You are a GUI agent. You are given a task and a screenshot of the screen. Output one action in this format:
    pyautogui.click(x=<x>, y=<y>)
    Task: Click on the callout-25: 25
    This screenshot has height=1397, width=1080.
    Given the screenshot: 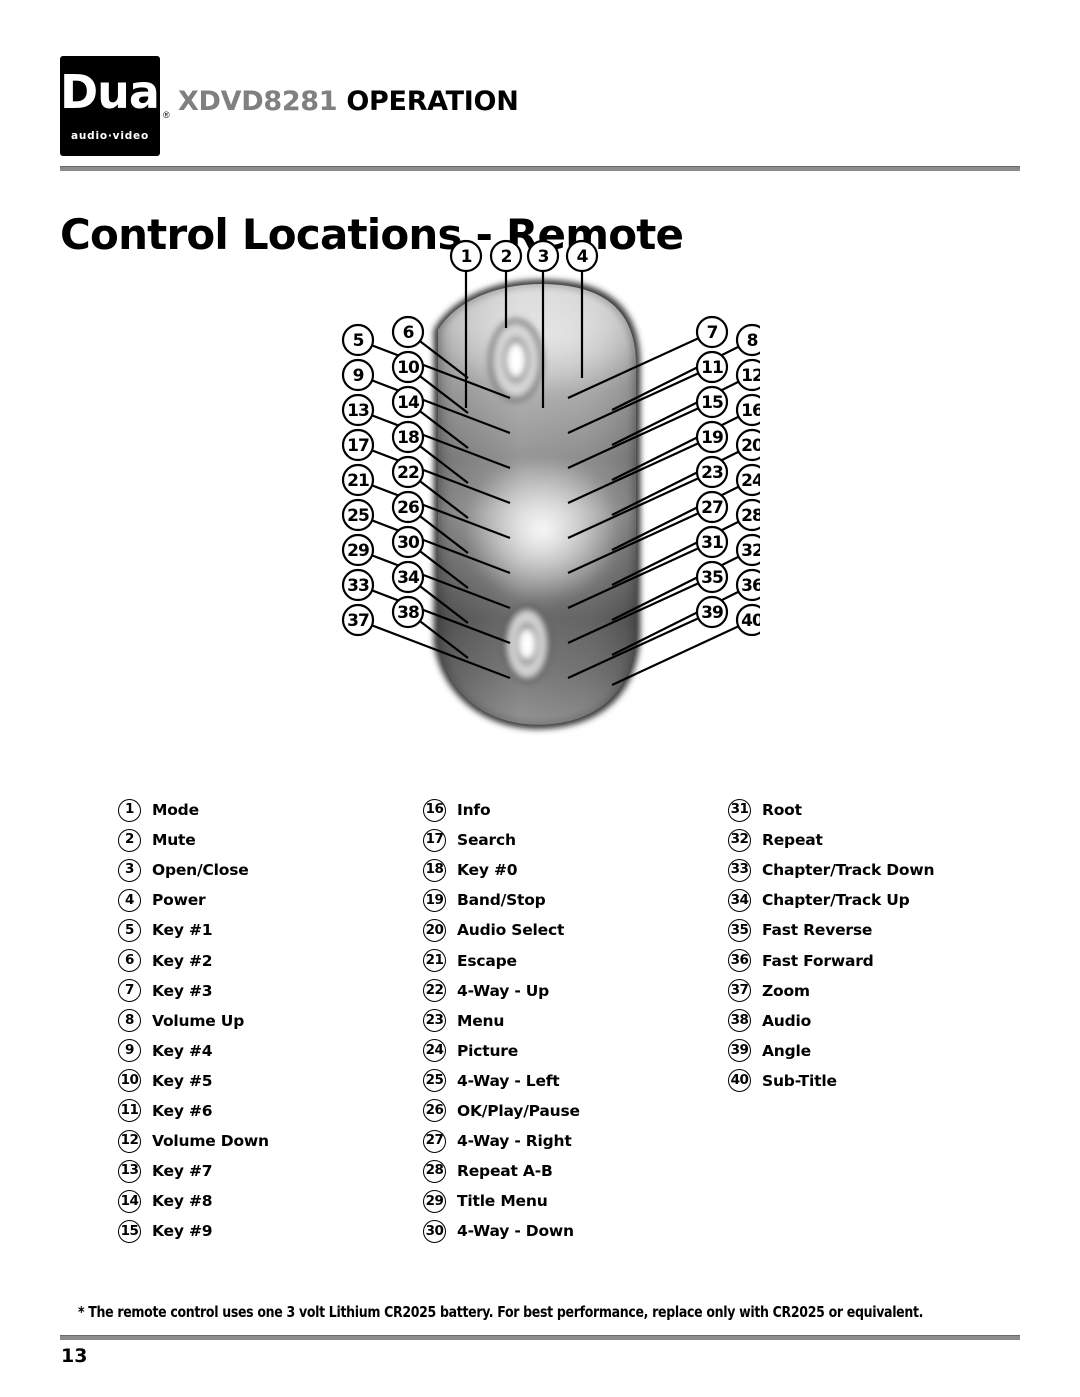 What is the action you would take?
    pyautogui.click(x=358, y=515)
    